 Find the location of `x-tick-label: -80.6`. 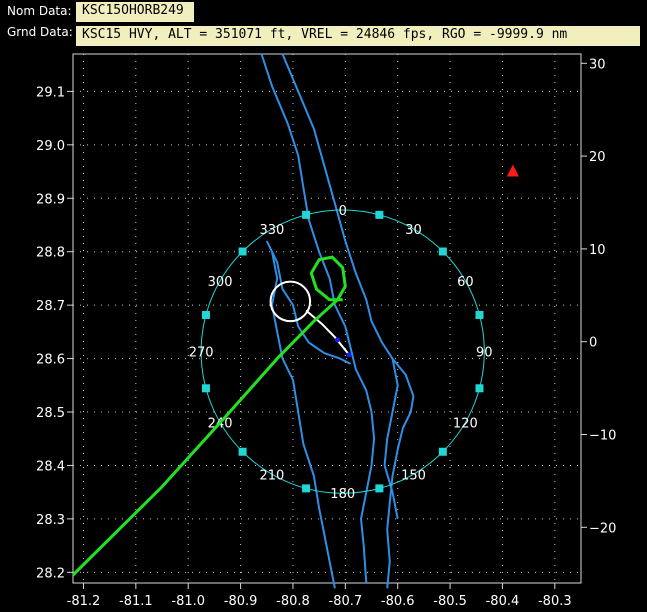

x-tick-label: -80.6 is located at coordinates (398, 601).